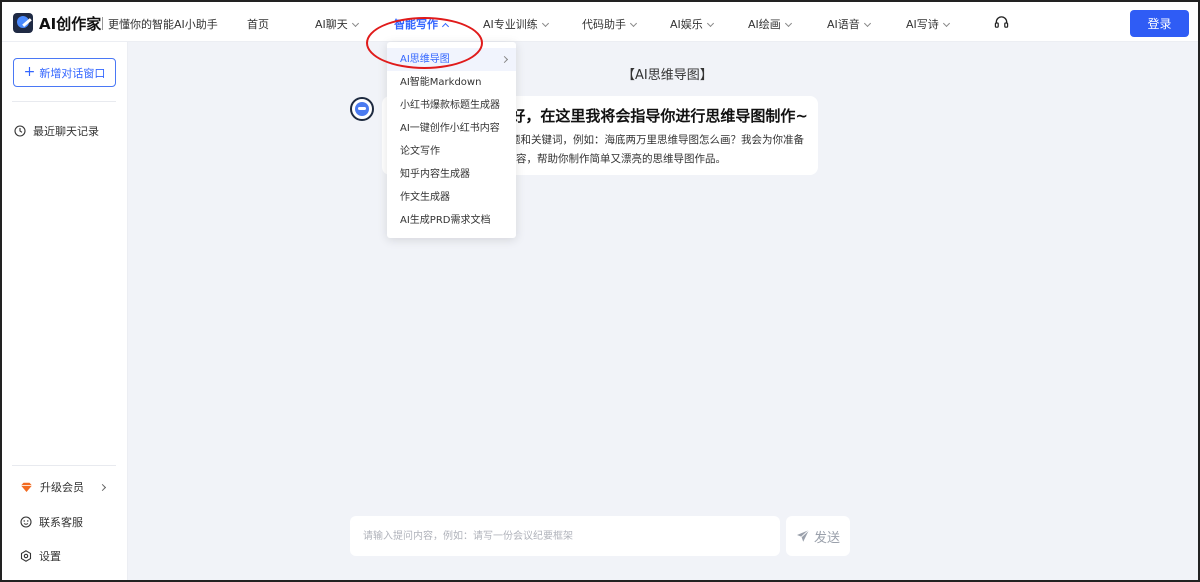  Describe the element at coordinates (928, 24) in the screenshot. I see `nav-ai-poetry: AI写诗` at that location.